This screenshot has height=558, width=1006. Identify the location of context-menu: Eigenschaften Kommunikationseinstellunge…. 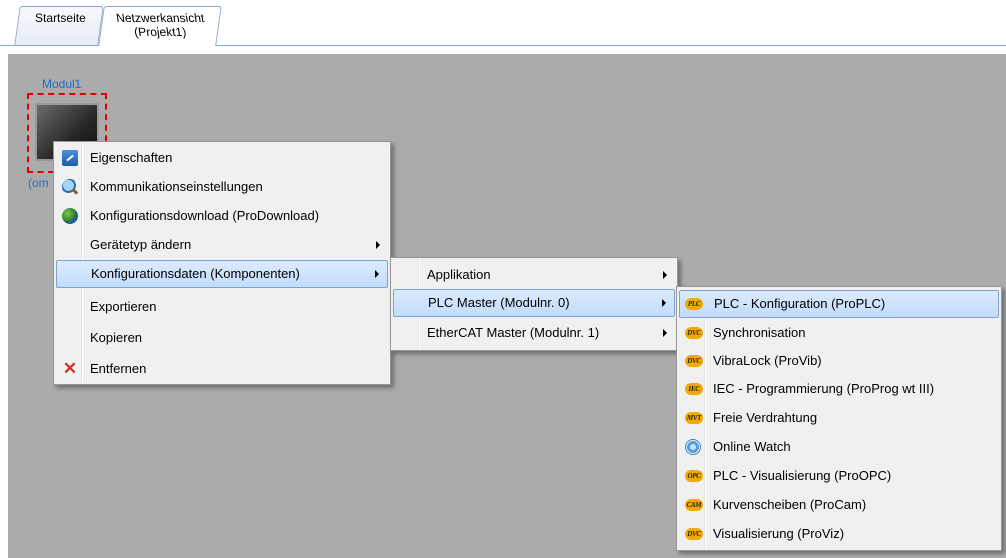
(222, 263).